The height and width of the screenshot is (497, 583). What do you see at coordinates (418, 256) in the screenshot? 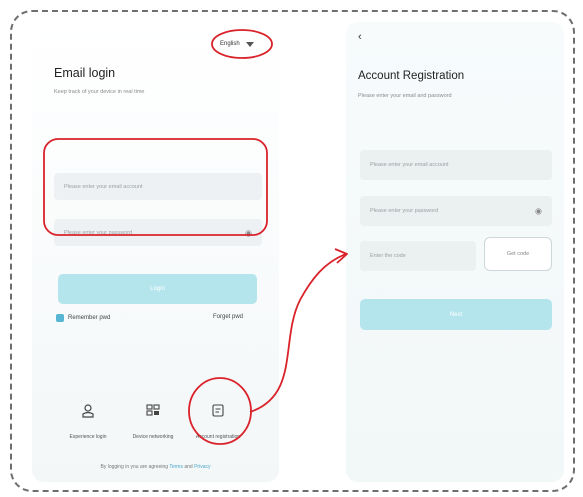
I see `verification-code-input: Enter the code` at bounding box center [418, 256].